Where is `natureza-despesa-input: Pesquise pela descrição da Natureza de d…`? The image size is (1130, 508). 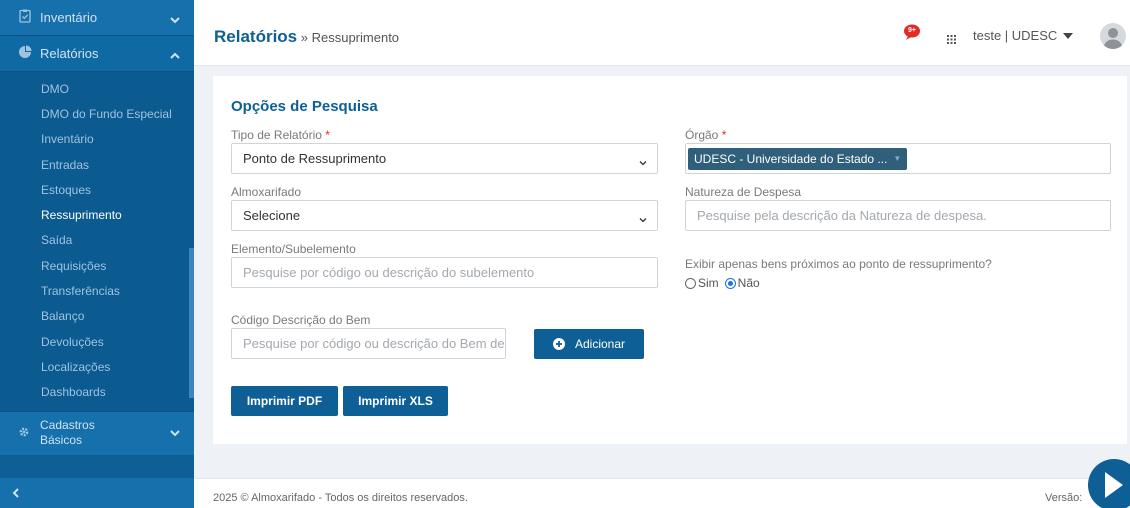
natureza-despesa-input: Pesquise pela descrição da Natureza de d… is located at coordinates (898, 215).